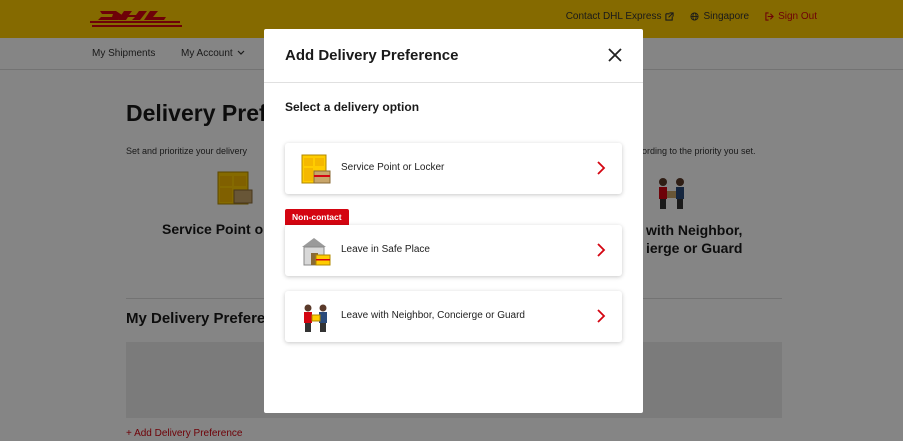  Describe the element at coordinates (317, 217) in the screenshot. I see `non-contact-badge: Non-contact` at that location.